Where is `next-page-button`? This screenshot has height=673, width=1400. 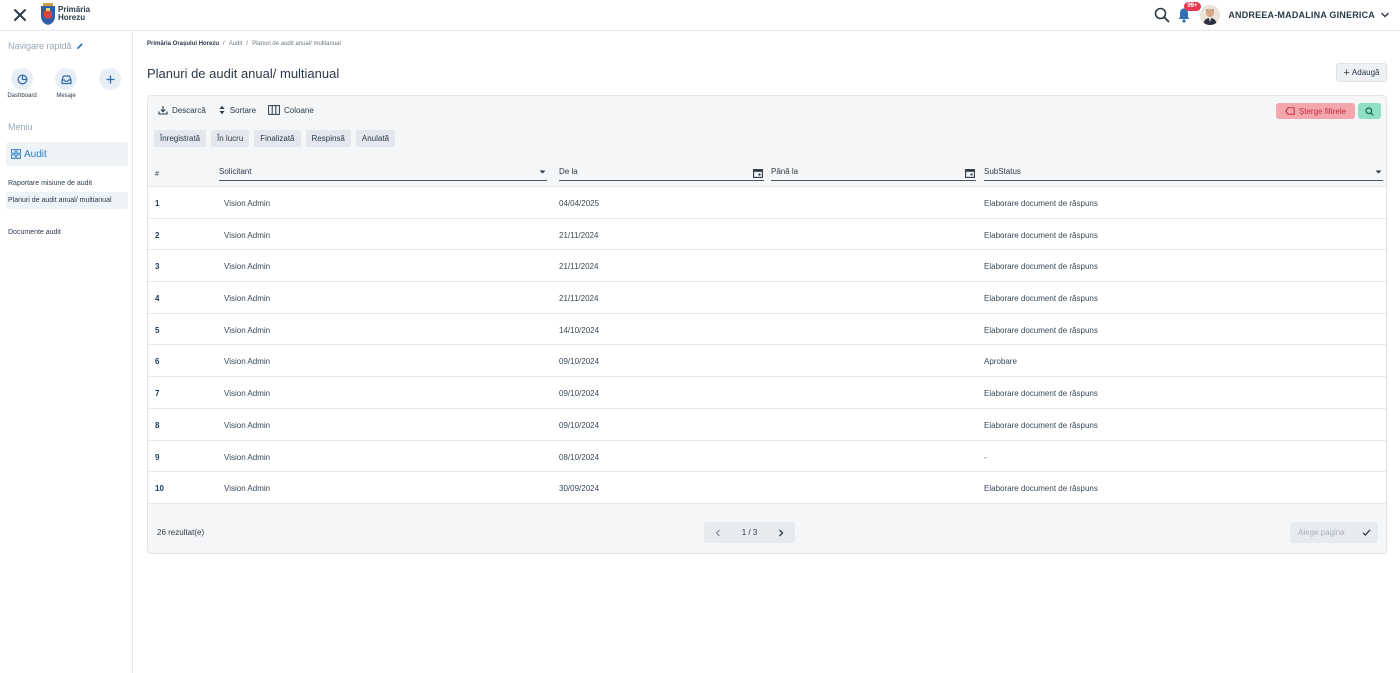 next-page-button is located at coordinates (781, 533).